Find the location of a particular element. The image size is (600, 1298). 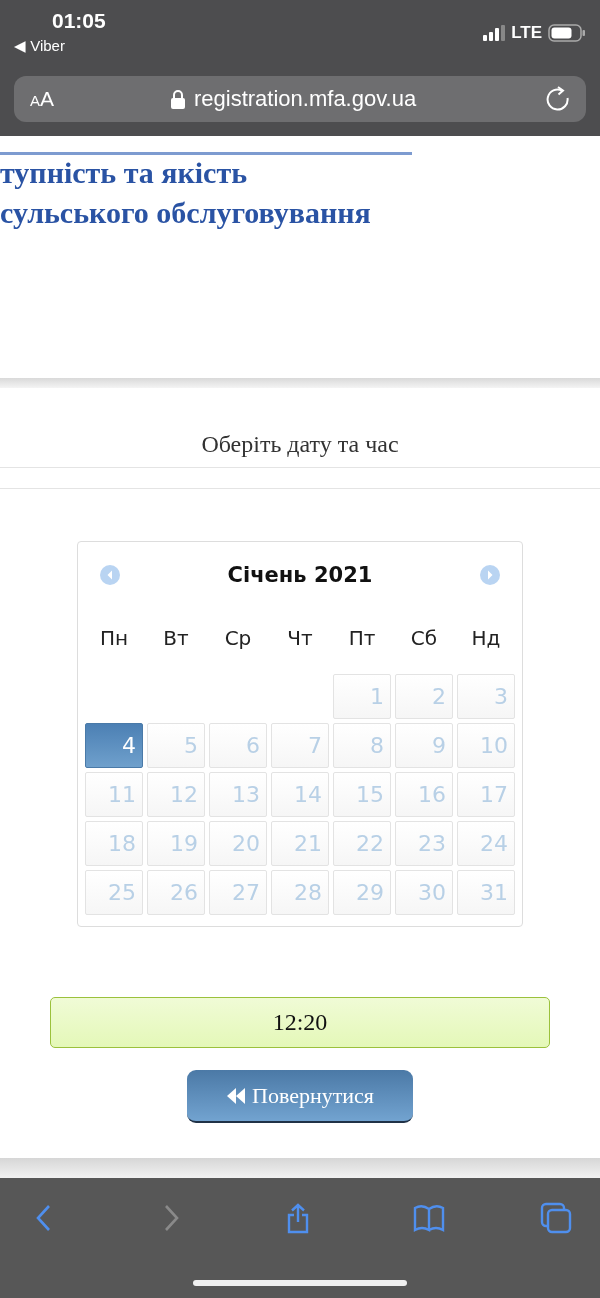

calendar-day: 16 is located at coordinates (424, 794).